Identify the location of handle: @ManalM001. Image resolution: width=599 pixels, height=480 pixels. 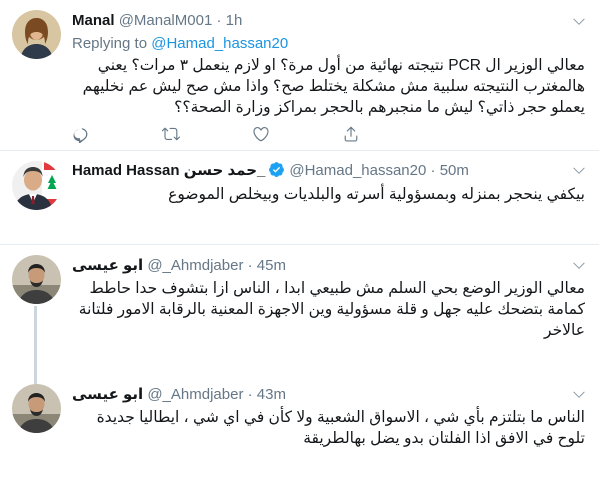
(166, 20).